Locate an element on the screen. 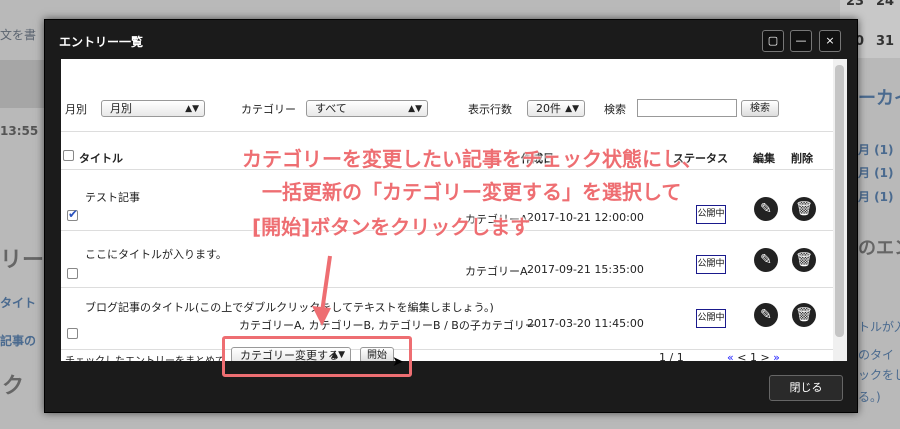 The height and width of the screenshot is (429, 900). arrow-head-icon is located at coordinates (321, 316).